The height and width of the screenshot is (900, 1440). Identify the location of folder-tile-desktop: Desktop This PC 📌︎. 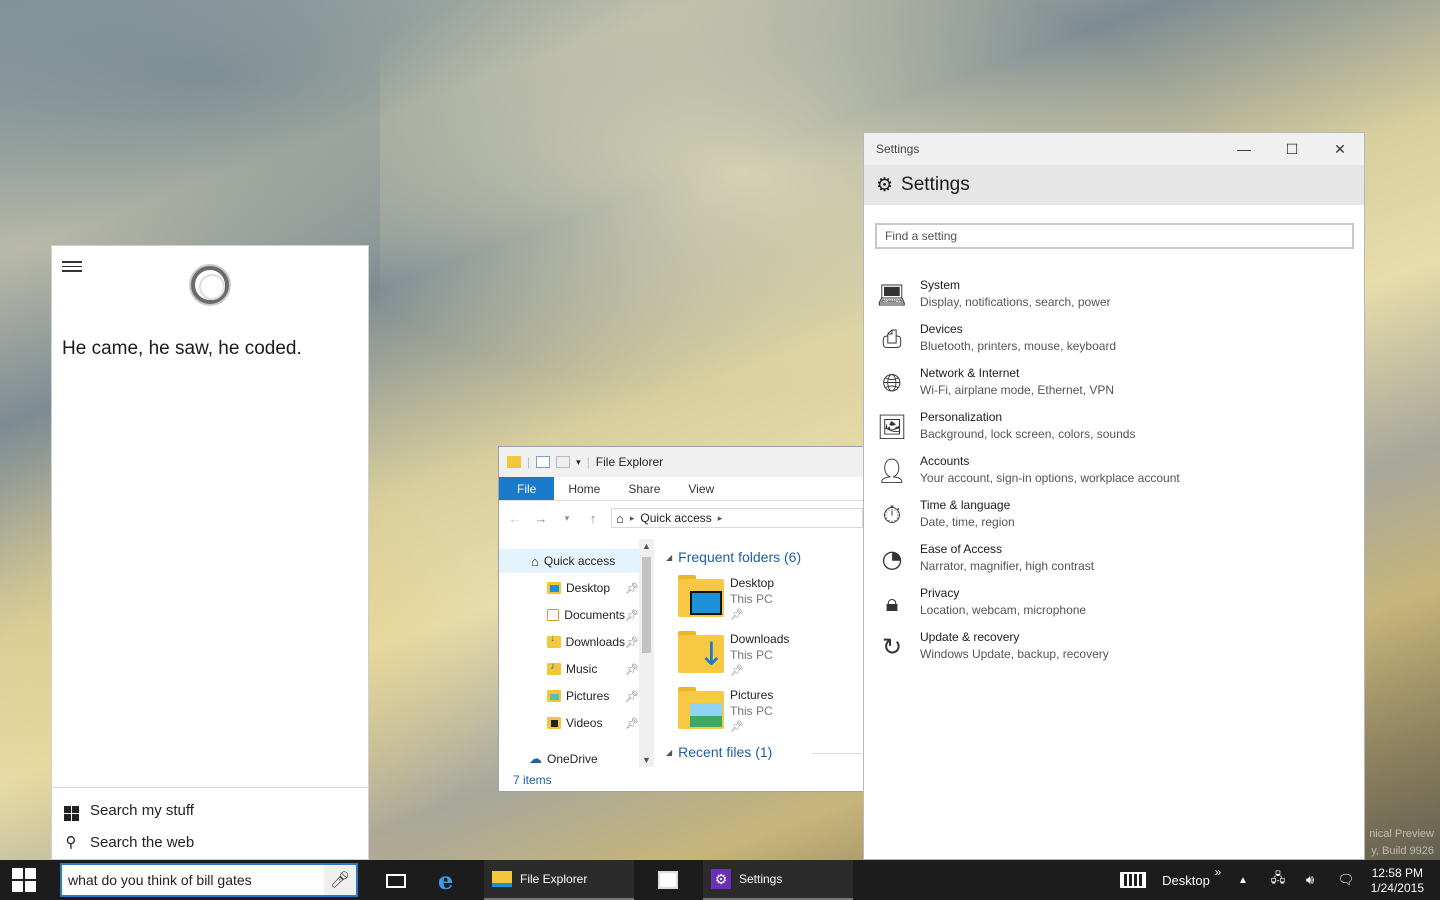
(752, 599).